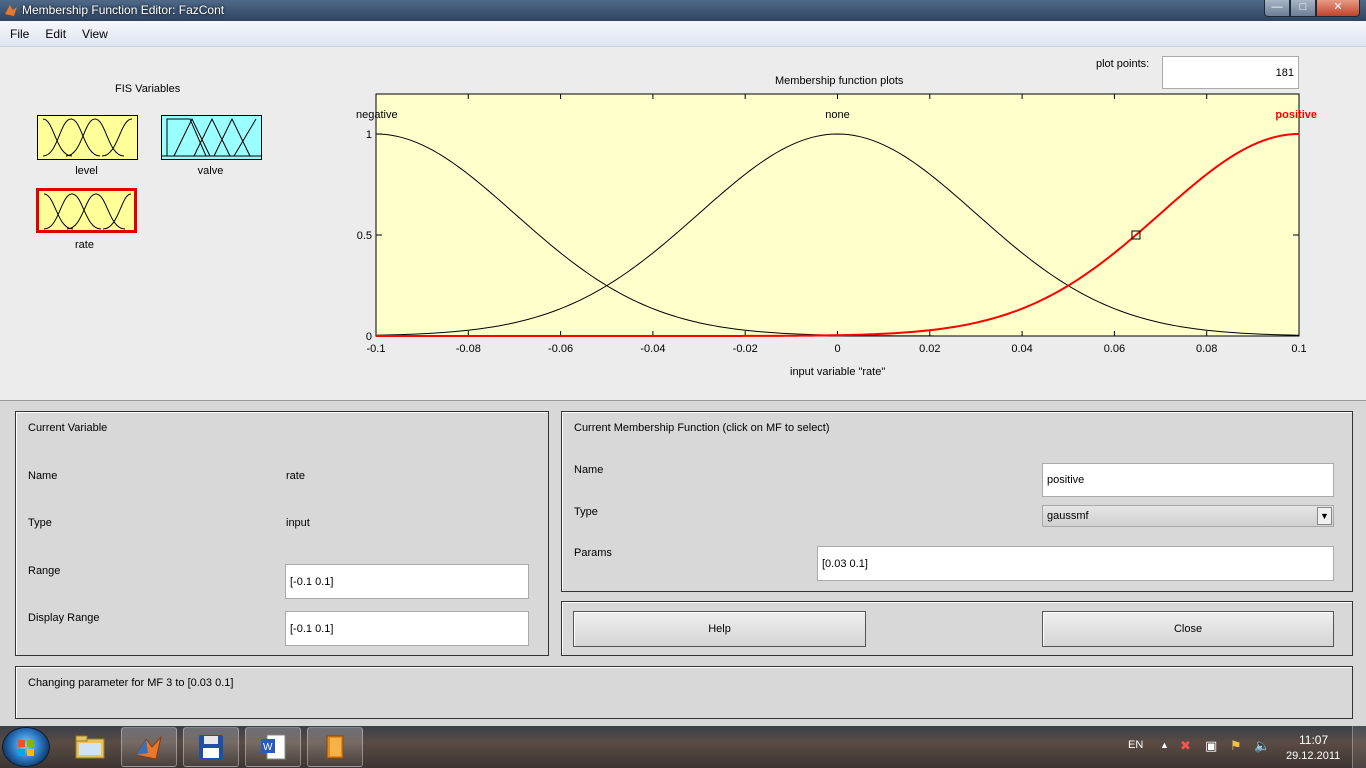 This screenshot has height=768, width=1366. I want to click on help-button: Help, so click(719, 629).